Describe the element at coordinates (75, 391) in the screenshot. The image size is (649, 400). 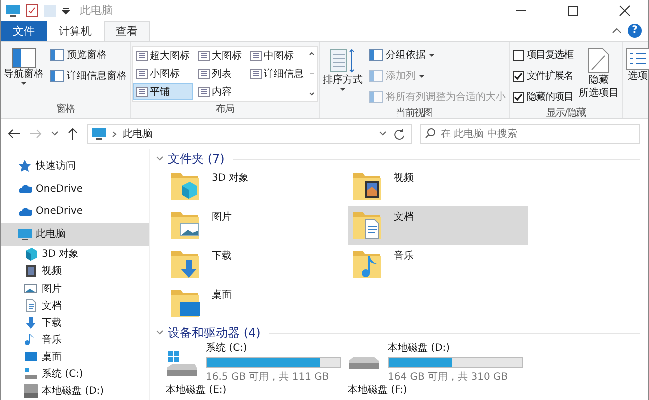
I see `nav-item: 本地磁盘 (D:)` at that location.